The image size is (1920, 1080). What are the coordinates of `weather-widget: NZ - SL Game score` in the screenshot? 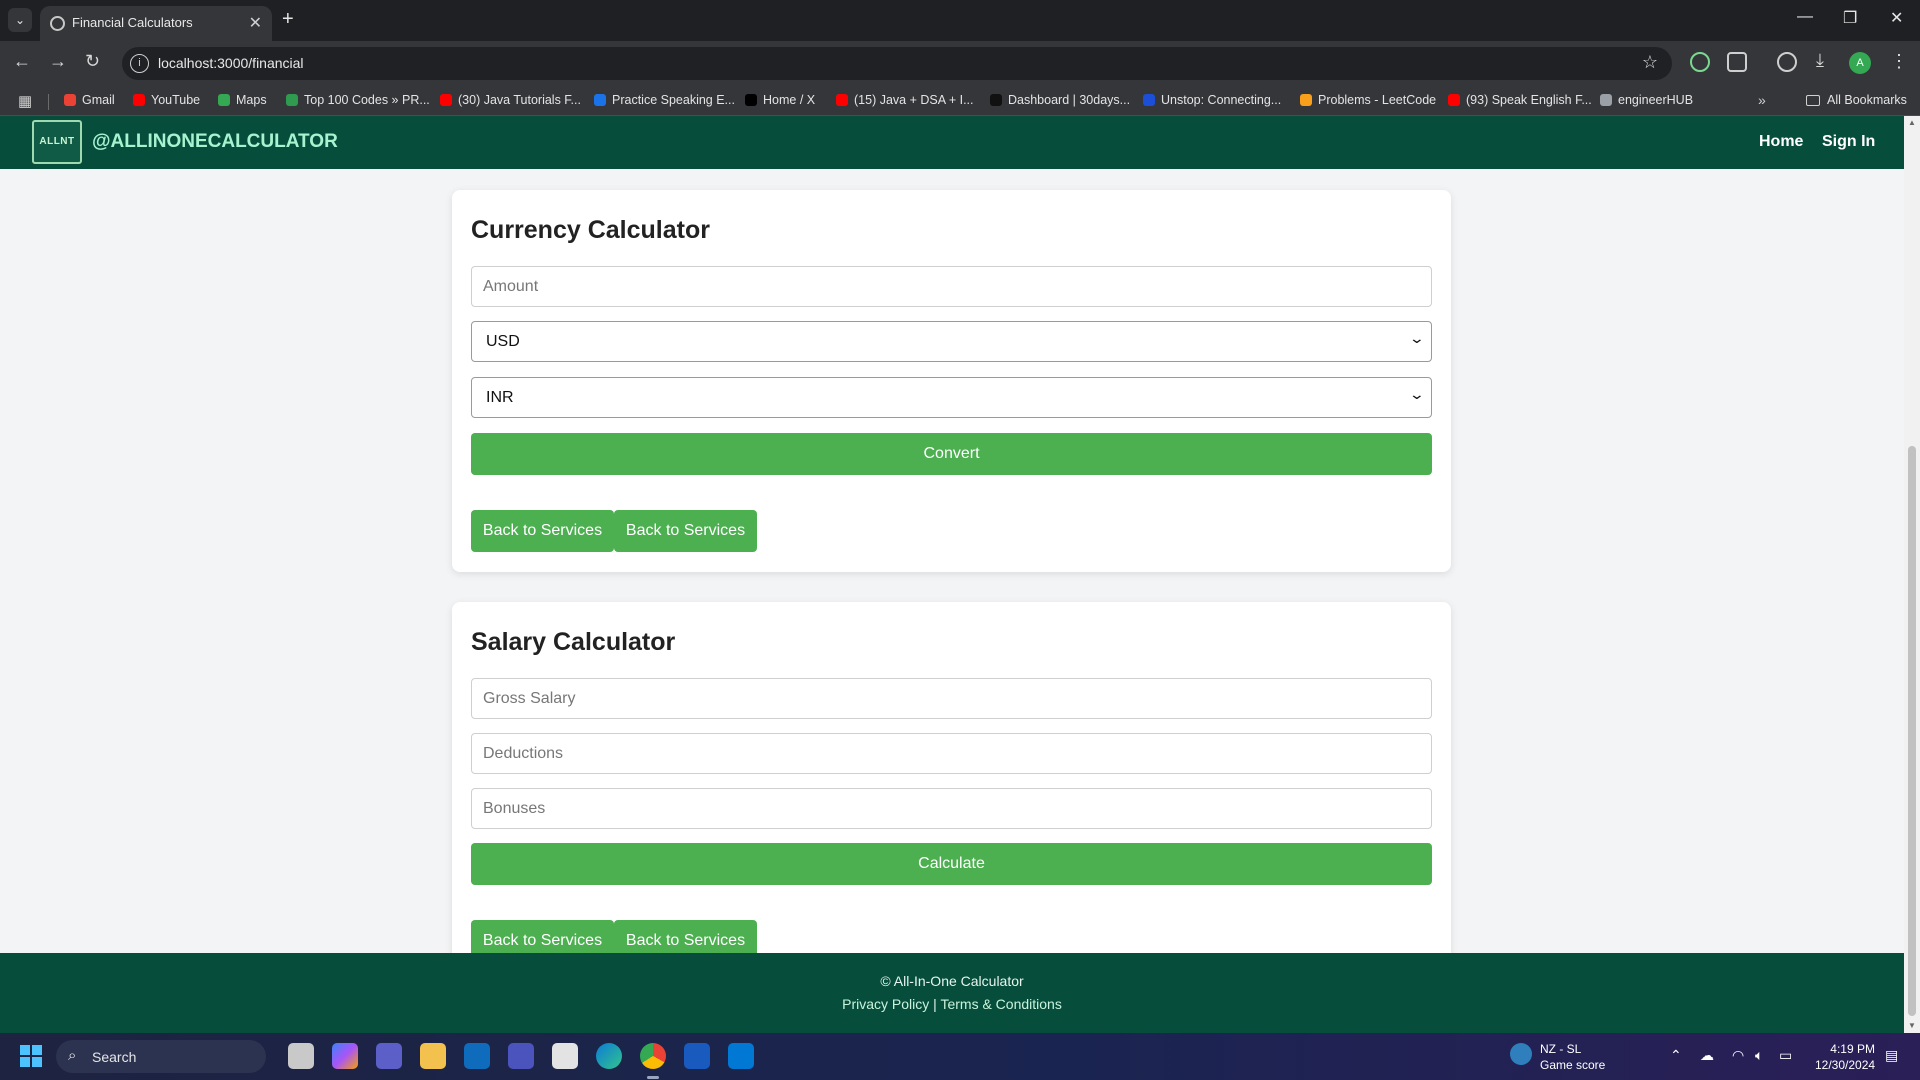 It's located at (1572, 1057).